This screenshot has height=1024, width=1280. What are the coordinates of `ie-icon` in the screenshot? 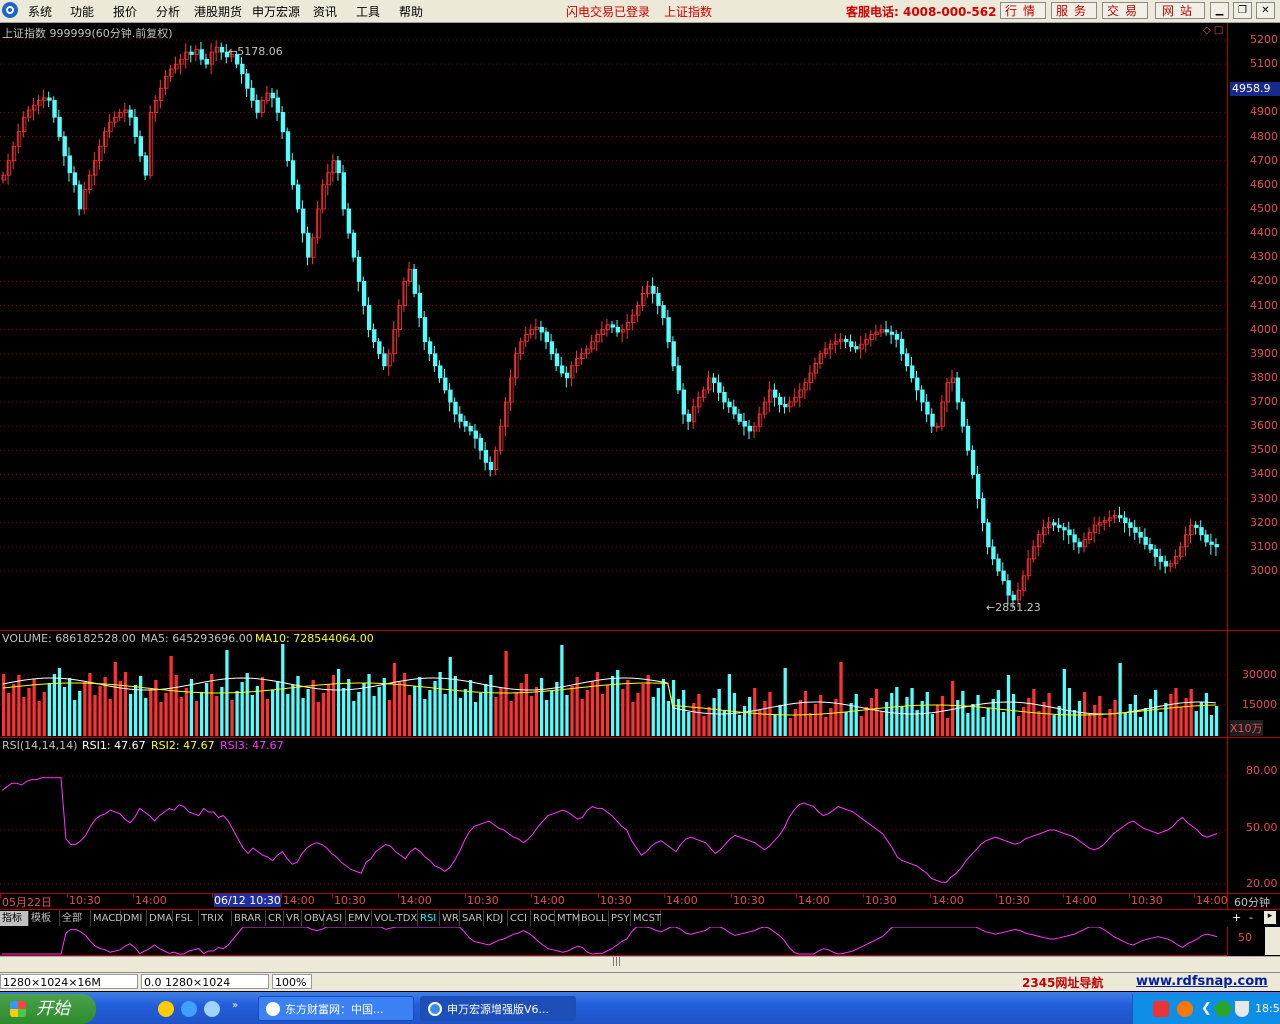 It's located at (189, 1009).